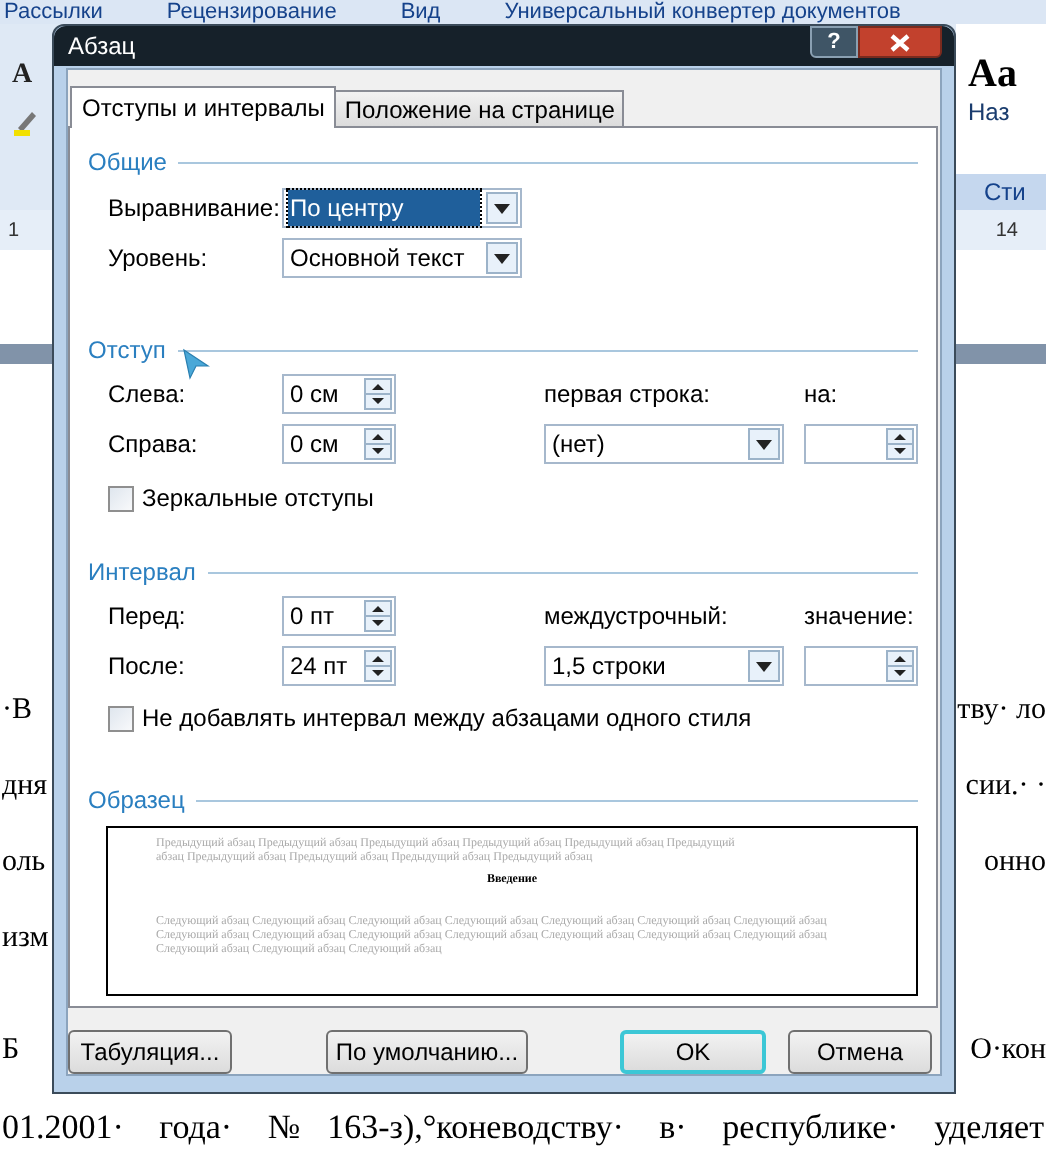 Image resolution: width=1046 pixels, height=1166 pixels. I want to click on tab: Положение на странице, so click(479, 108).